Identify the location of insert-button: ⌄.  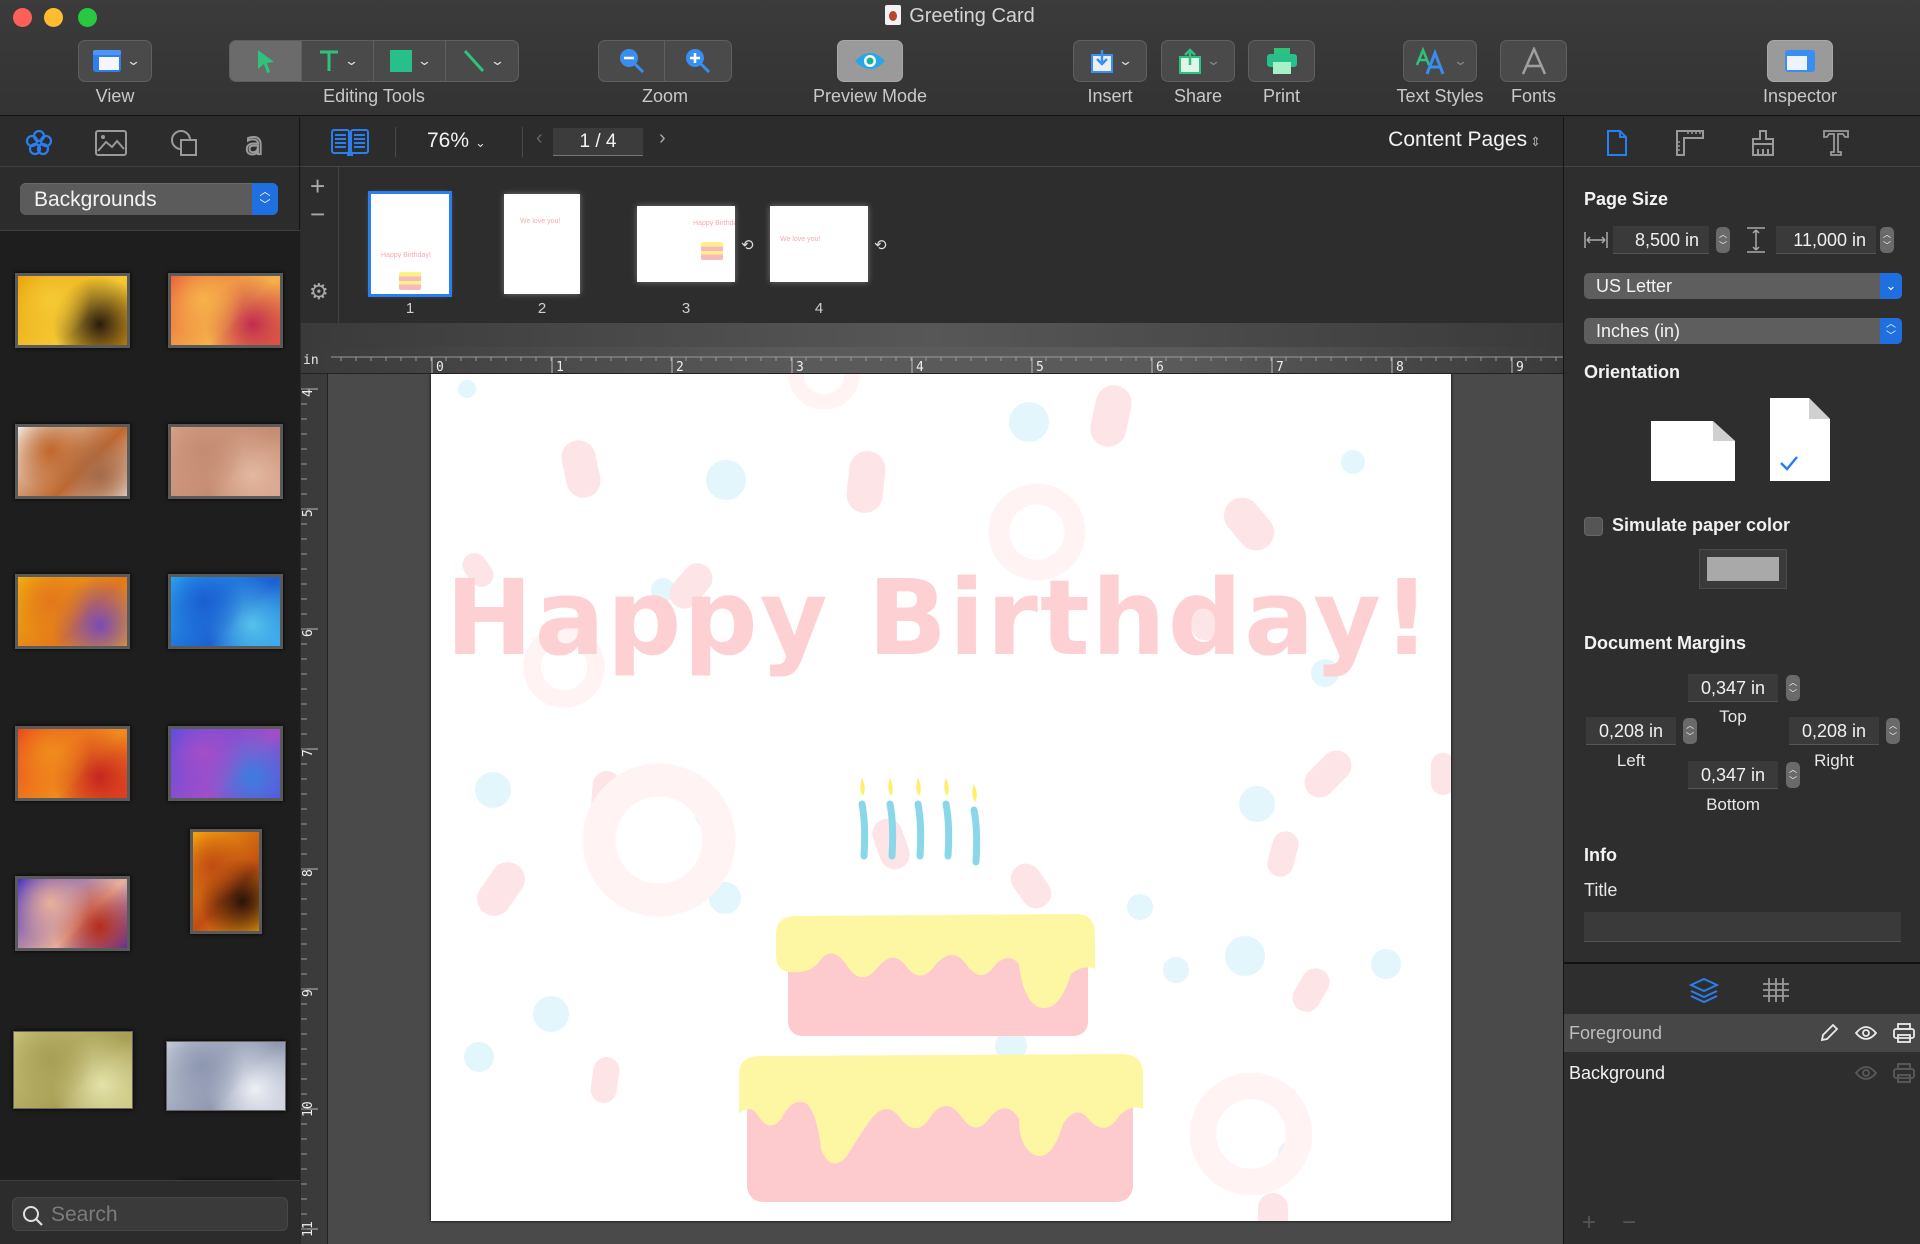
(1110, 61).